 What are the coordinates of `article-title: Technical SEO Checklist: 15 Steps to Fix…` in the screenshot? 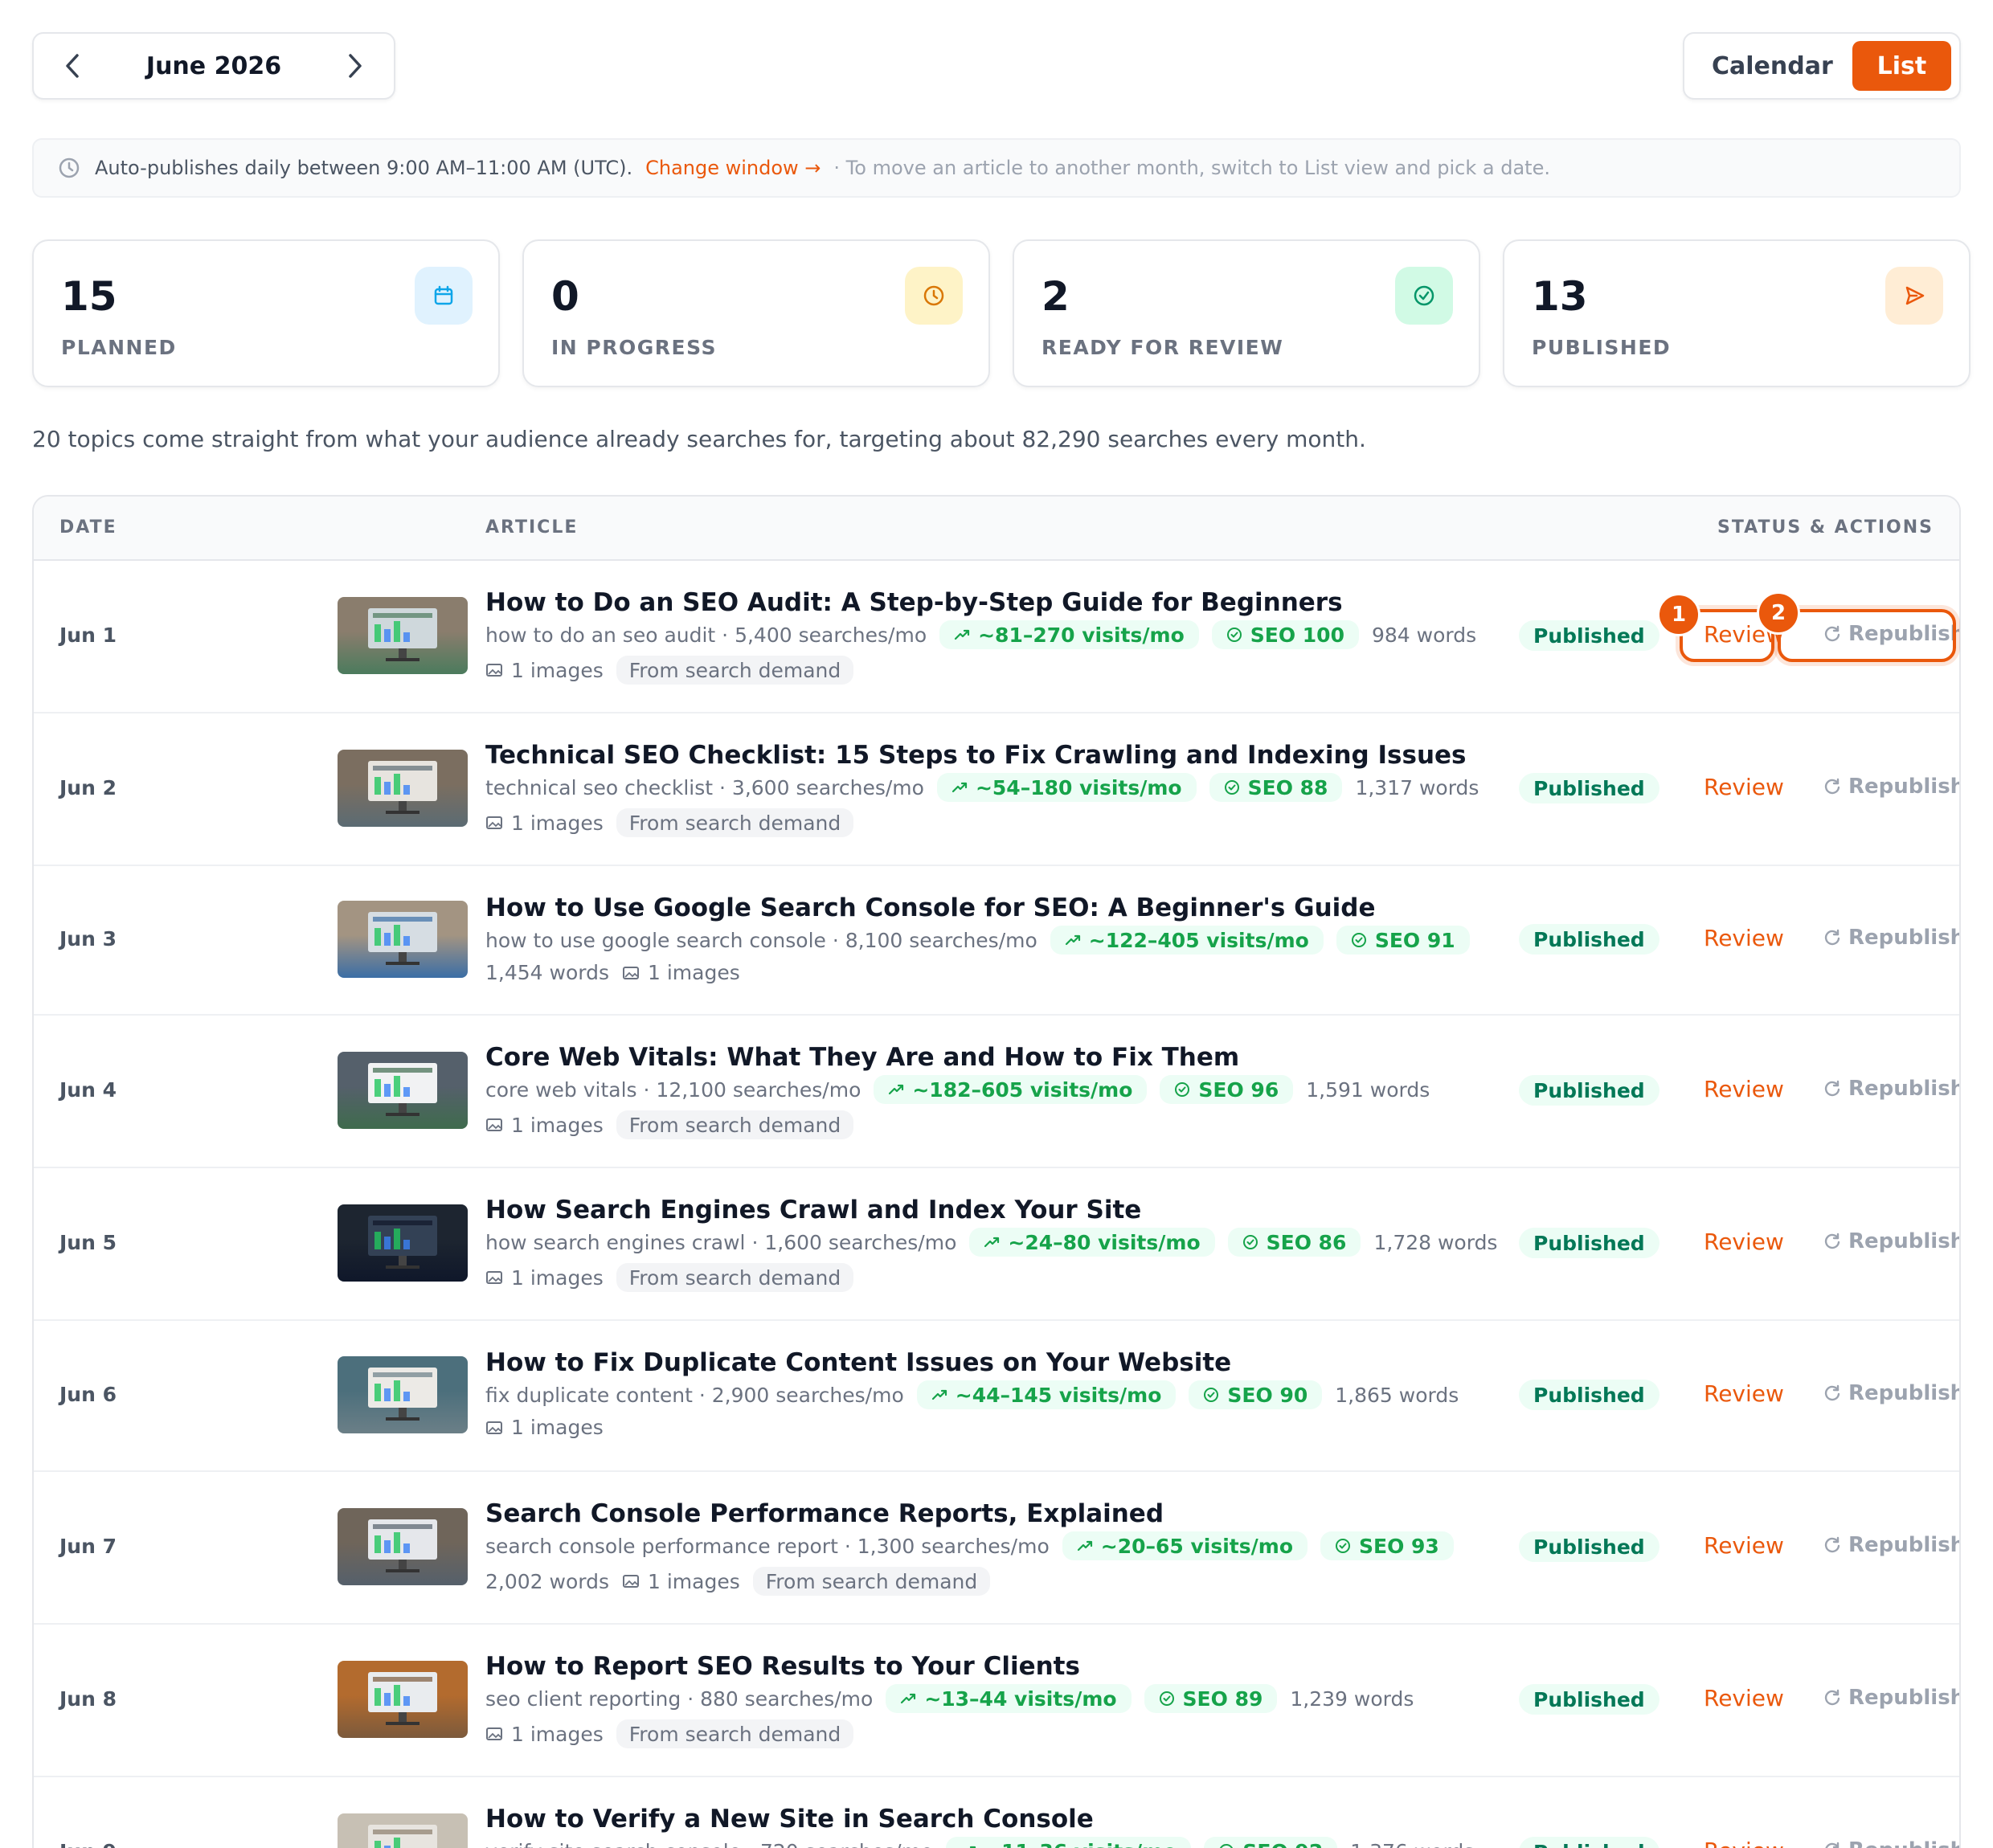 It's located at (976, 755).